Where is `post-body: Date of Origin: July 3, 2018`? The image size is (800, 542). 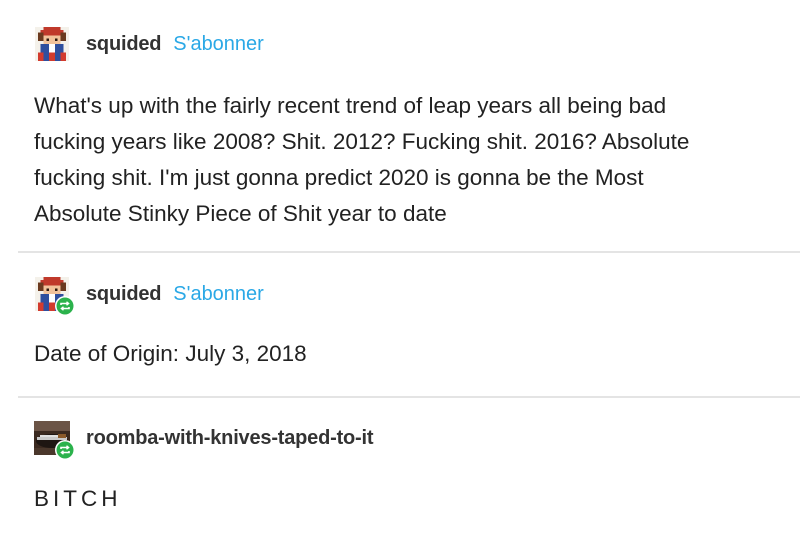 post-body: Date of Origin: July 3, 2018 is located at coordinates (404, 354).